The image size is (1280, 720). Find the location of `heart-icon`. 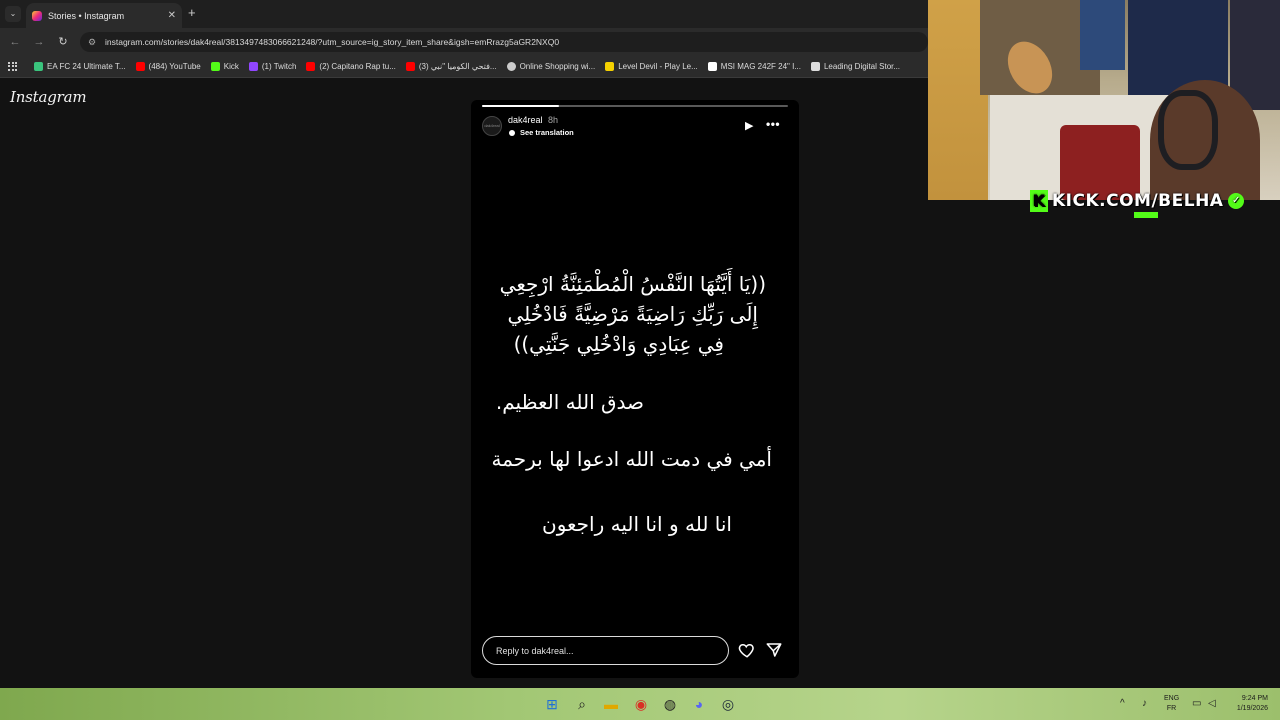

heart-icon is located at coordinates (747, 650).